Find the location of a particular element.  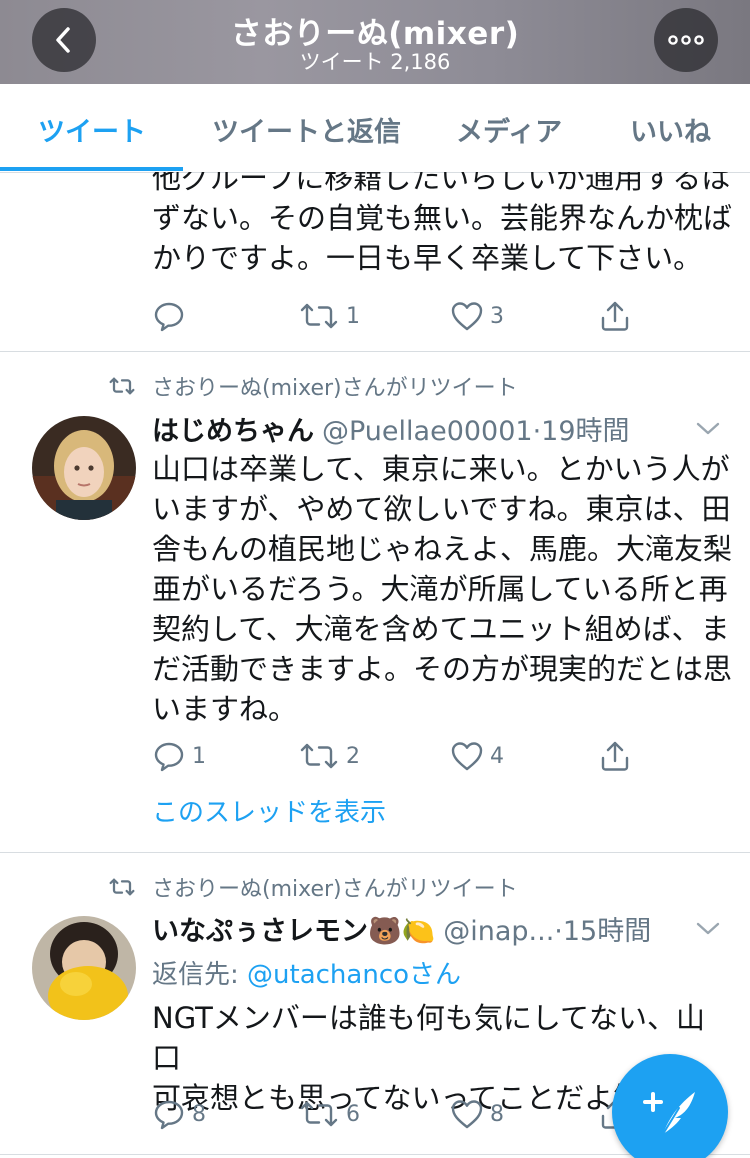

tweet-author-line: いなぷぅさレモン🐻🍋 @inap...·15時間 is located at coordinates (417, 928).